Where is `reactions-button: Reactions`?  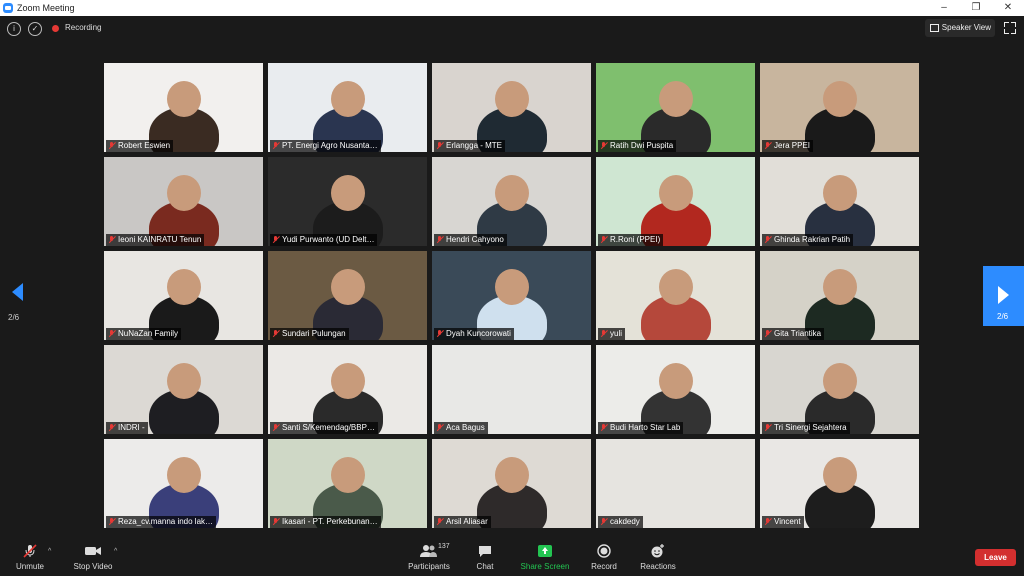 reactions-button: Reactions is located at coordinates (658, 557).